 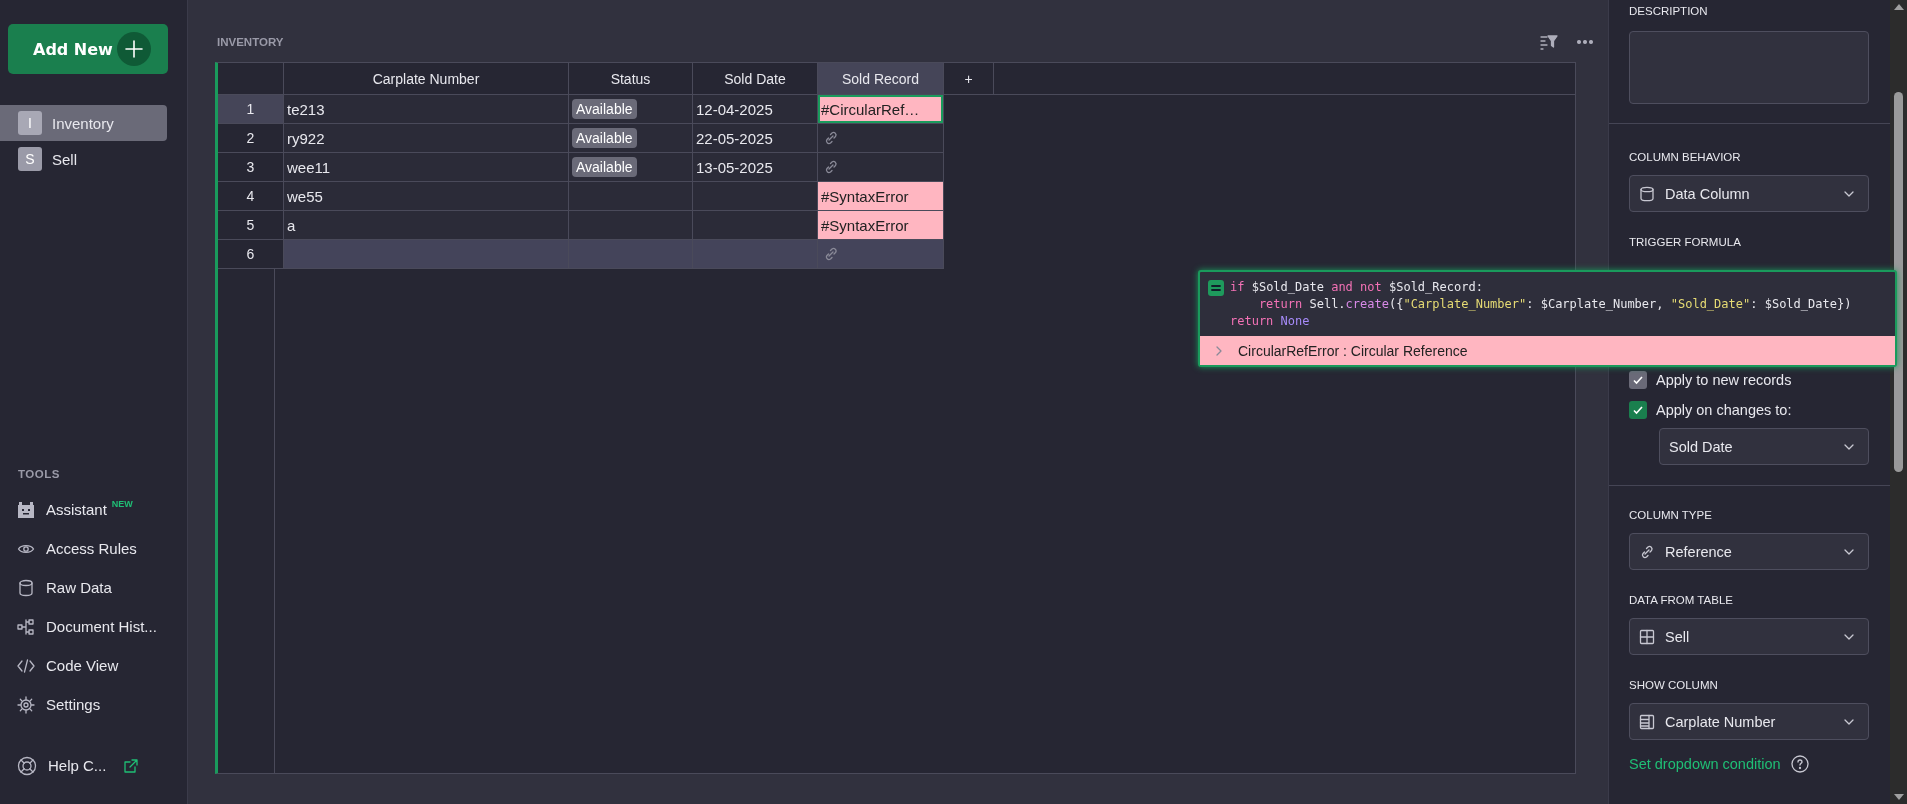 I want to click on lifebuoy-icon, so click(x=27, y=765).